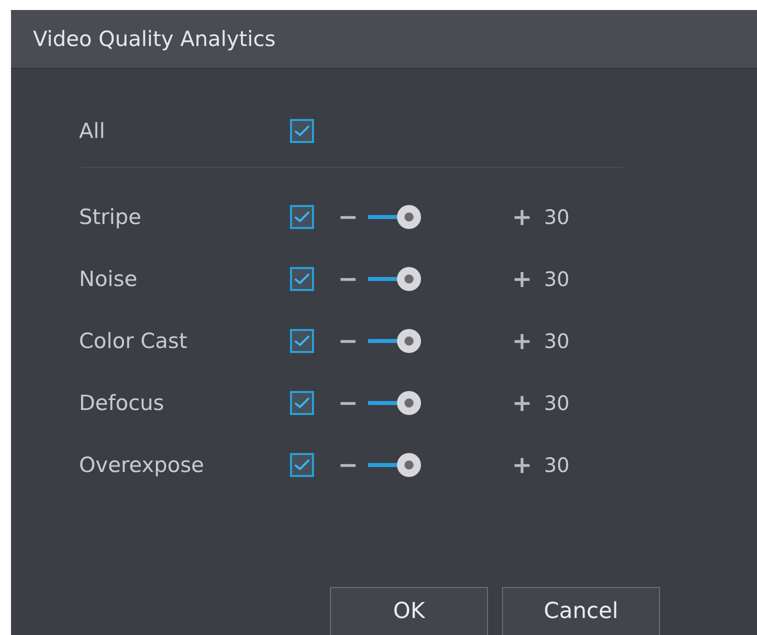 Image resolution: width=757 pixels, height=635 pixels. I want to click on window-title: Video Quality Analytics, so click(154, 39).